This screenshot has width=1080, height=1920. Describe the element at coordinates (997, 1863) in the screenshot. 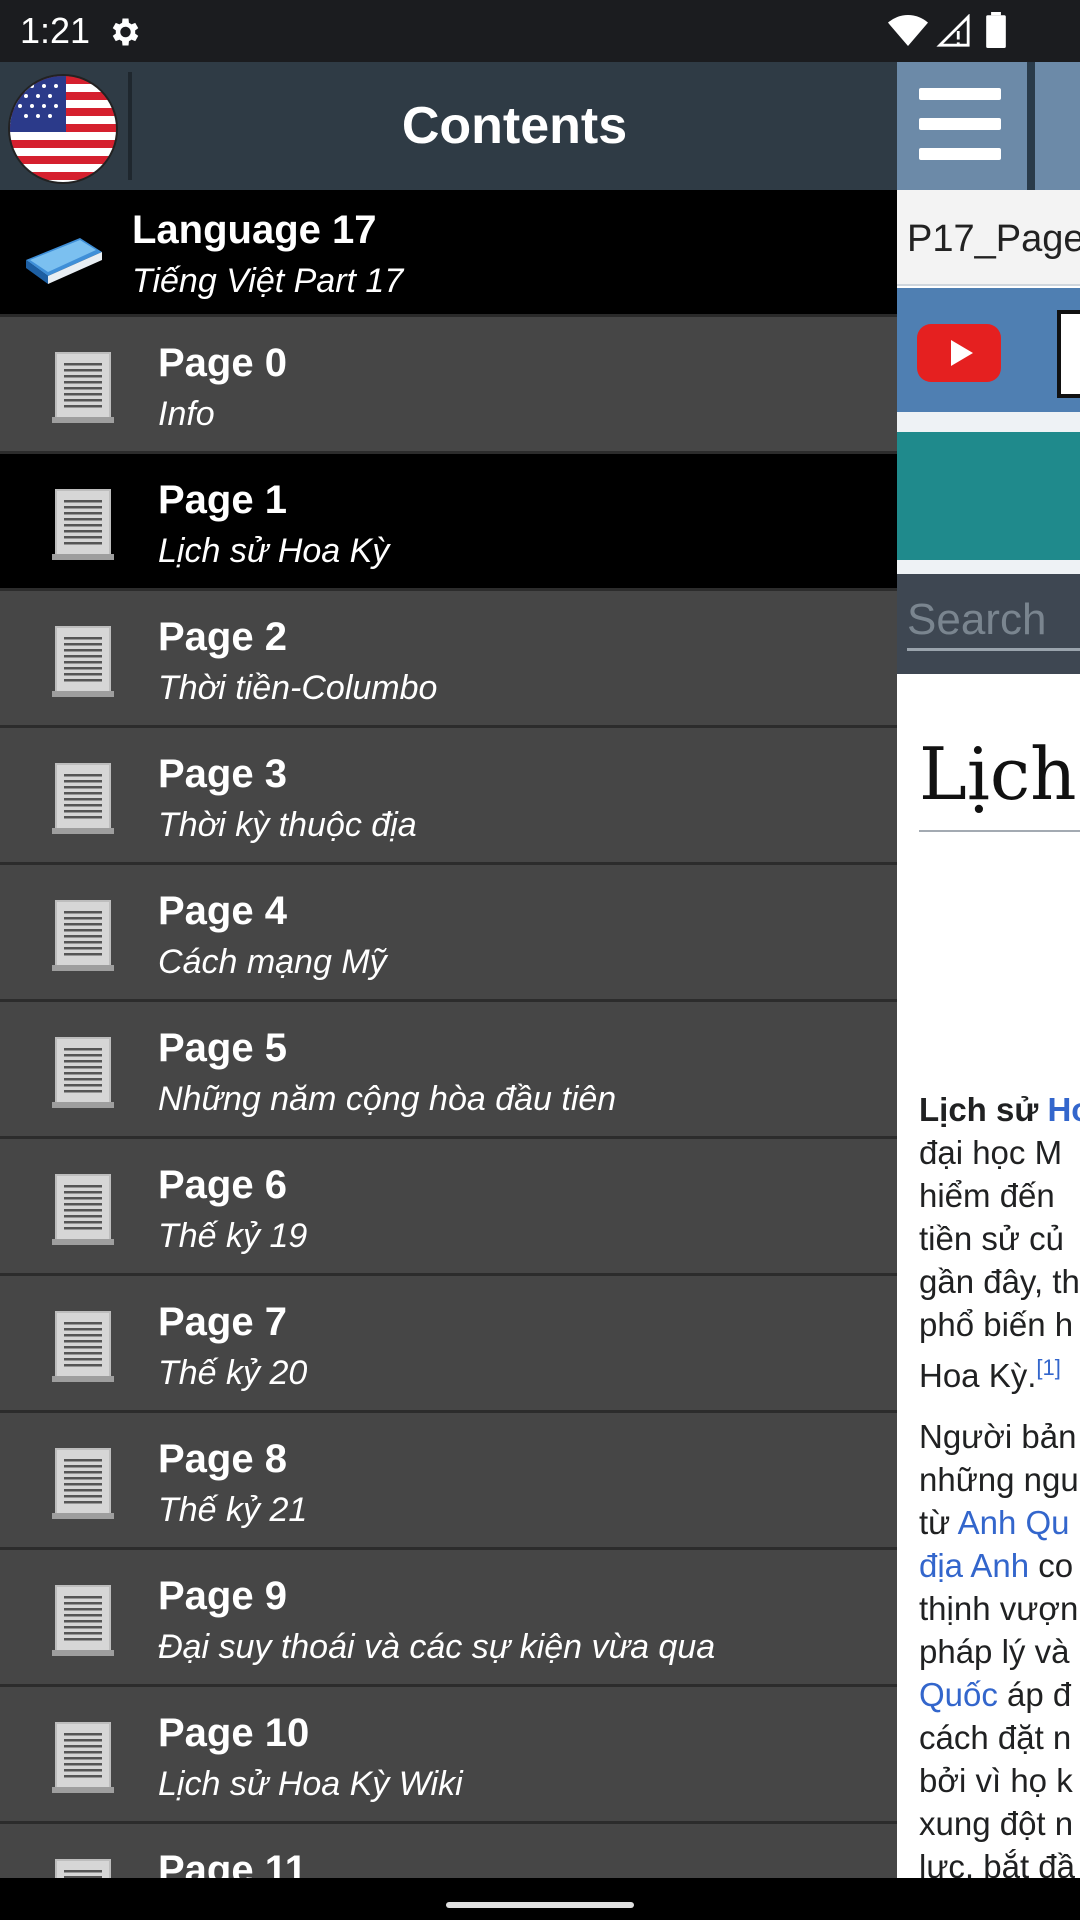

I see `body-line: lực, bắt đầ` at that location.